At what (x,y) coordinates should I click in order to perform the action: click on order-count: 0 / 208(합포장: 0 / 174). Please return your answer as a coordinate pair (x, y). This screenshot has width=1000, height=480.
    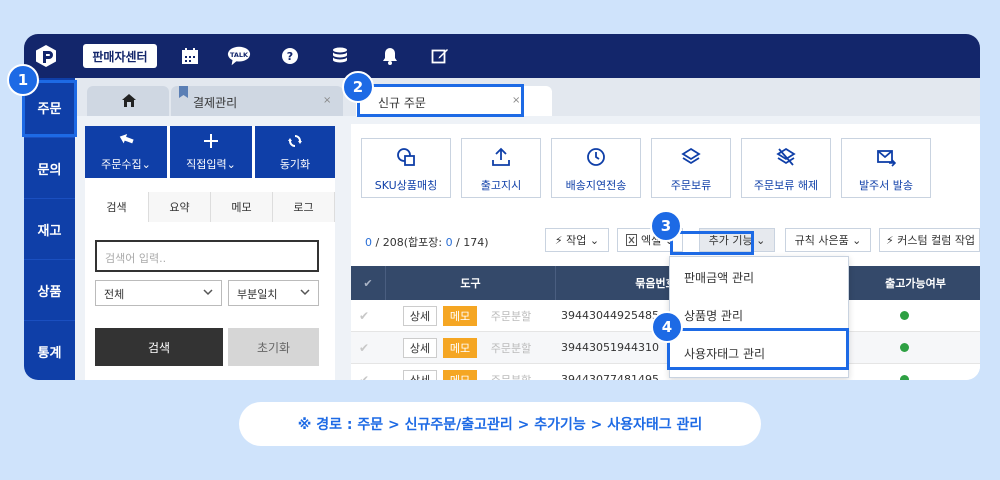
    Looking at the image, I should click on (427, 242).